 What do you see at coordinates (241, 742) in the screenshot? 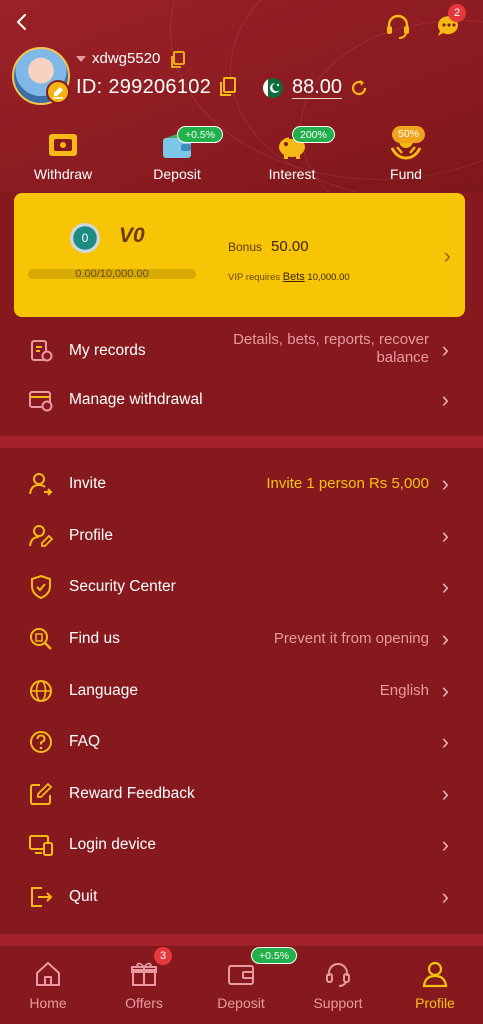
I see `faq-row: FAQ ›` at bounding box center [241, 742].